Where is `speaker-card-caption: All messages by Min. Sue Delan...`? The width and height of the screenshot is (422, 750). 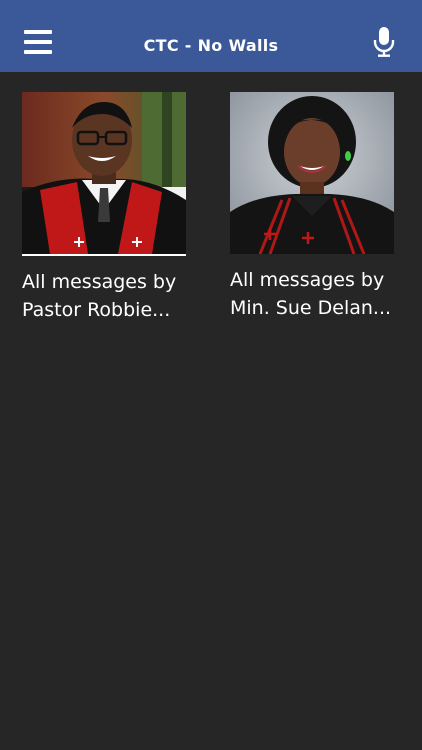 speaker-card-caption: All messages by Min. Sue Delan... is located at coordinates (316, 294).